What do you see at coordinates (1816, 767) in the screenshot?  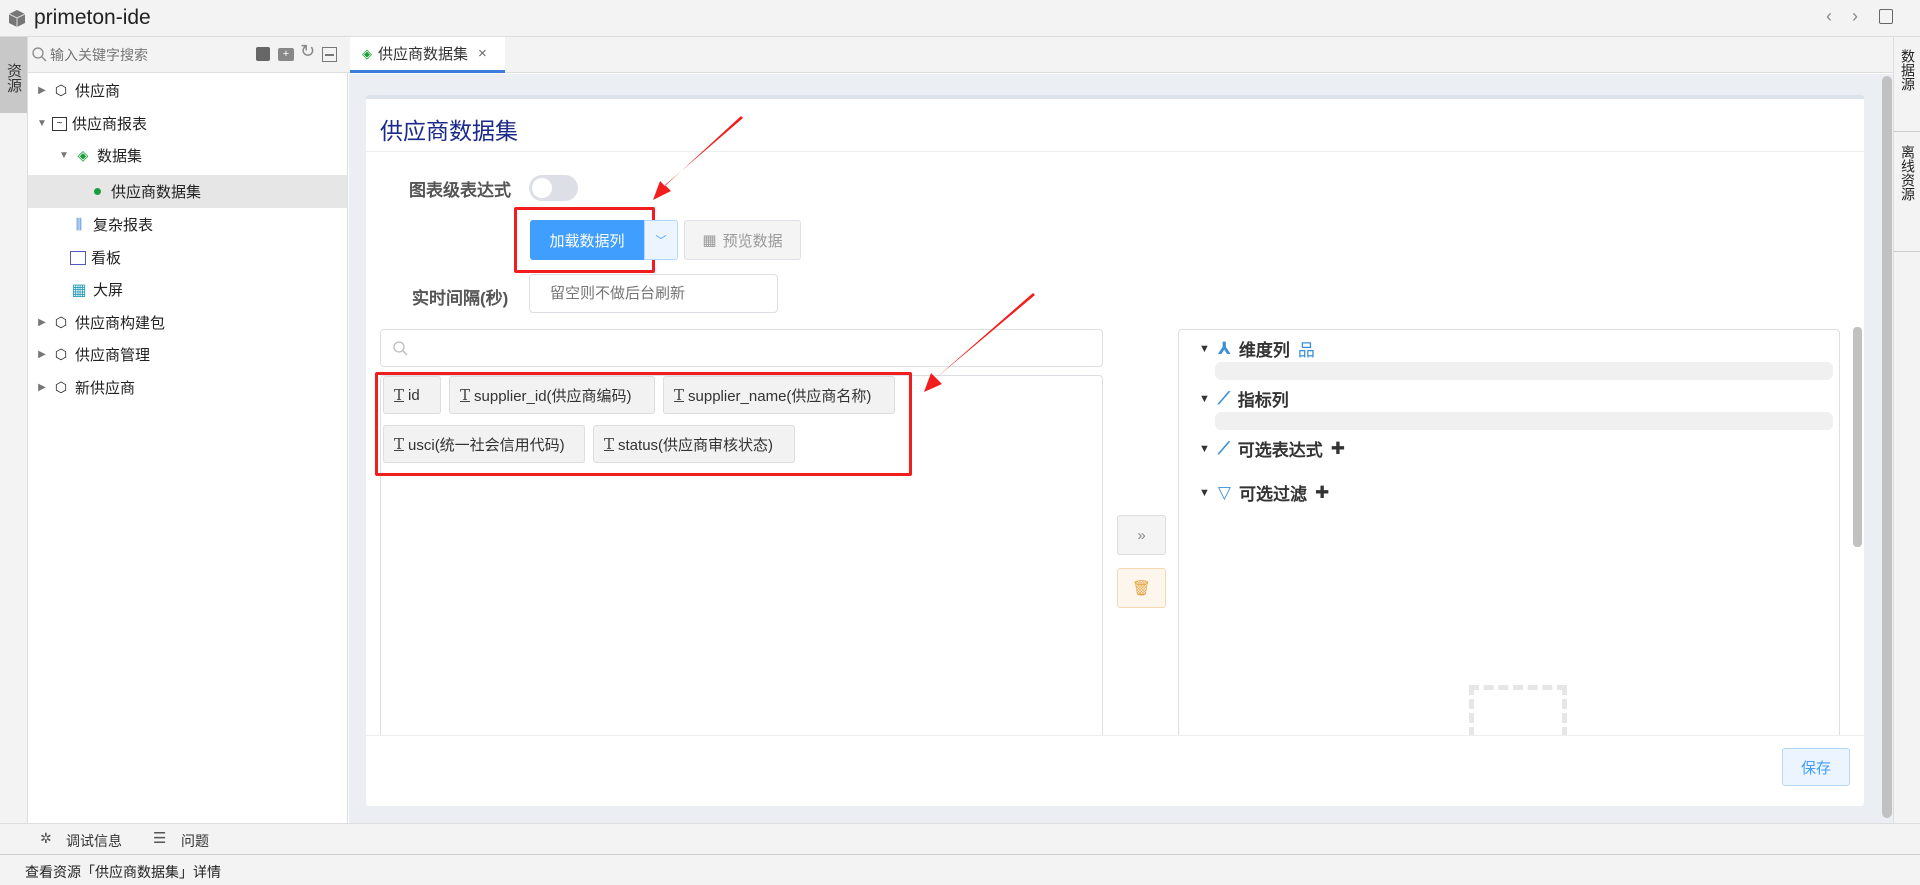 I see `save-button: 保存` at bounding box center [1816, 767].